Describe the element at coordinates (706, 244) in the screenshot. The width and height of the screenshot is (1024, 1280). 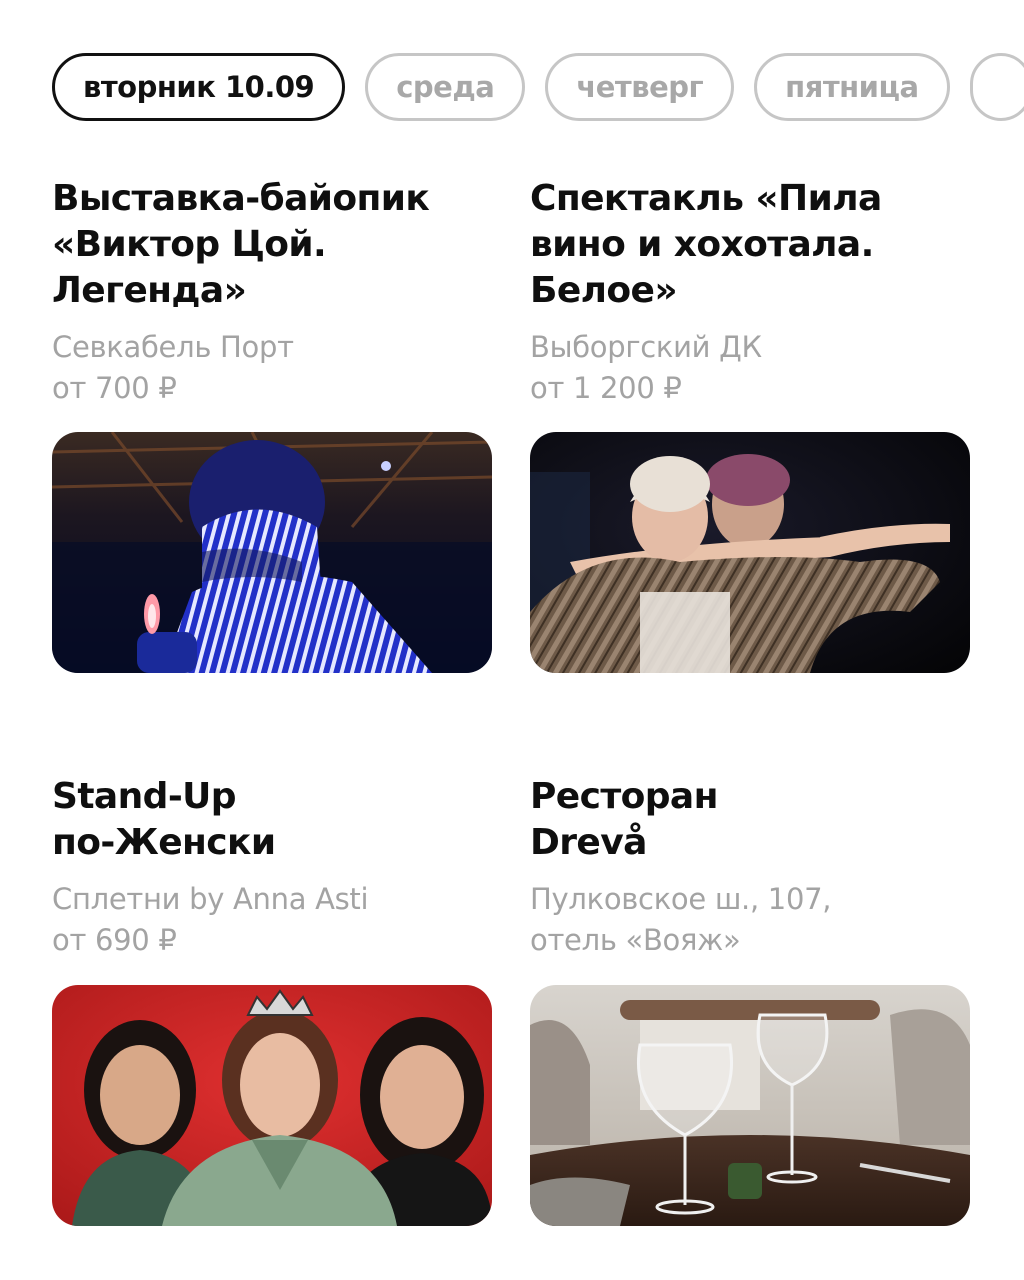
I see `event-title: Спектакль «Пила вино и хохотала. Белое»` at that location.